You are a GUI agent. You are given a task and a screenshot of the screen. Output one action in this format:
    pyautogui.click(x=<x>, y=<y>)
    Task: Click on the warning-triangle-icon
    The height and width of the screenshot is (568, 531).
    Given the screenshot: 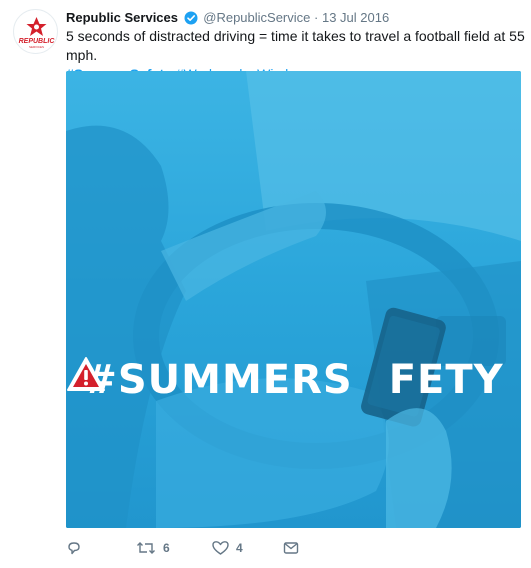 What is the action you would take?
    pyautogui.click(x=229, y=377)
    